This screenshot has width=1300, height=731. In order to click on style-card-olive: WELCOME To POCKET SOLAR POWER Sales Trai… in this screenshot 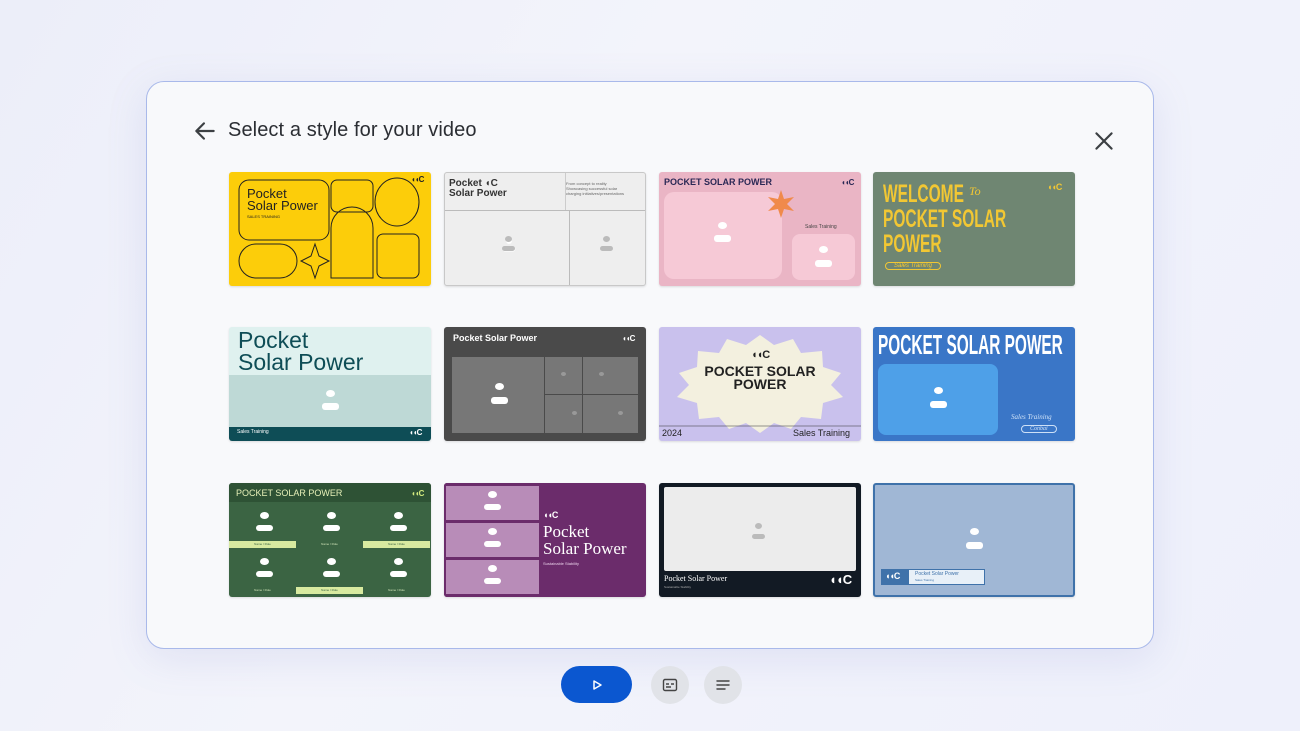, I will do `click(974, 229)`.